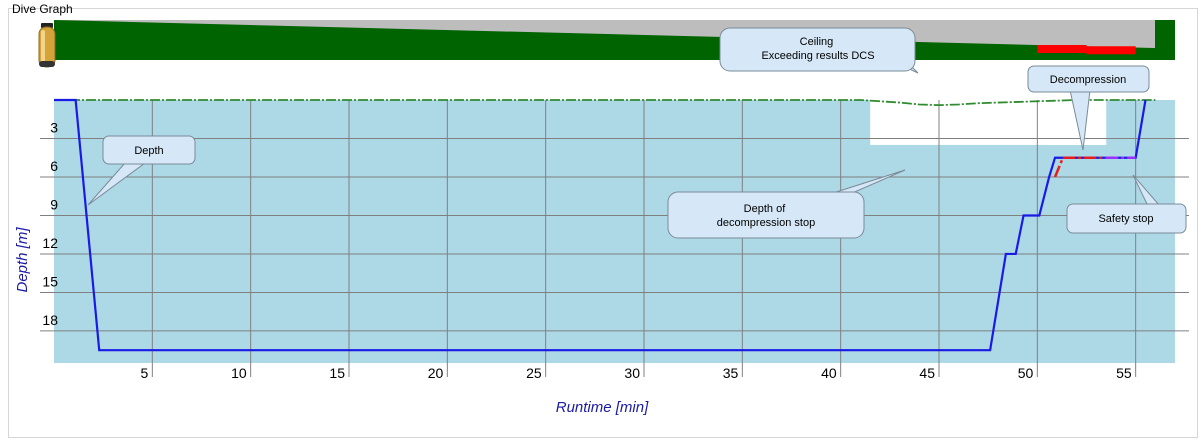  Describe the element at coordinates (239, 373) in the screenshot. I see `x-tick-label: 10` at that location.